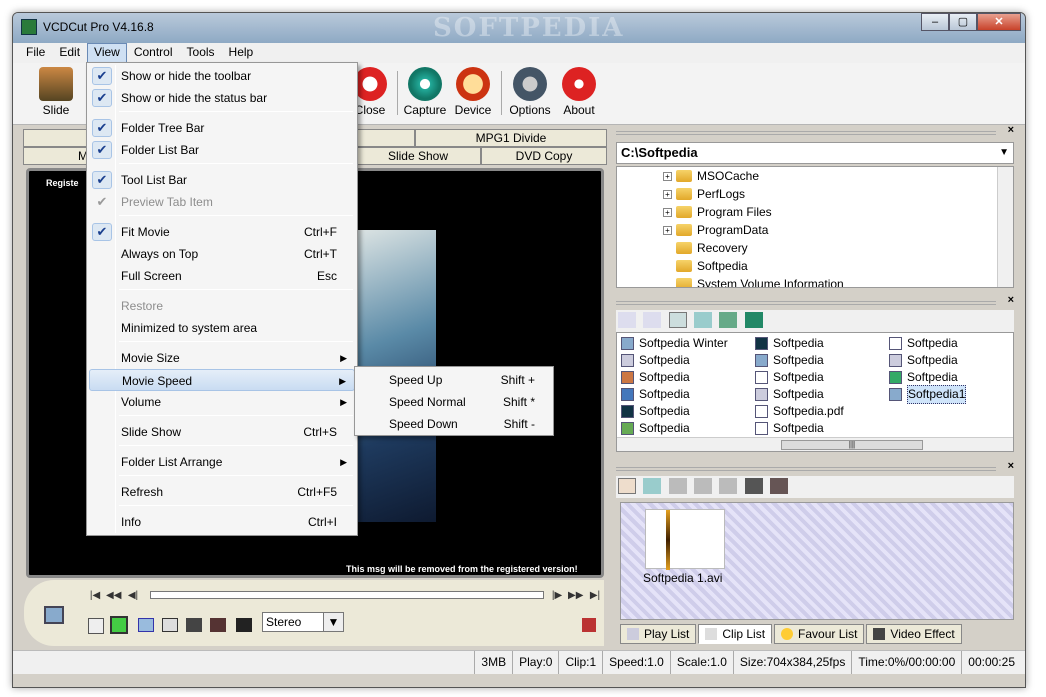  I want to click on small-icons-icon, so click(652, 320).